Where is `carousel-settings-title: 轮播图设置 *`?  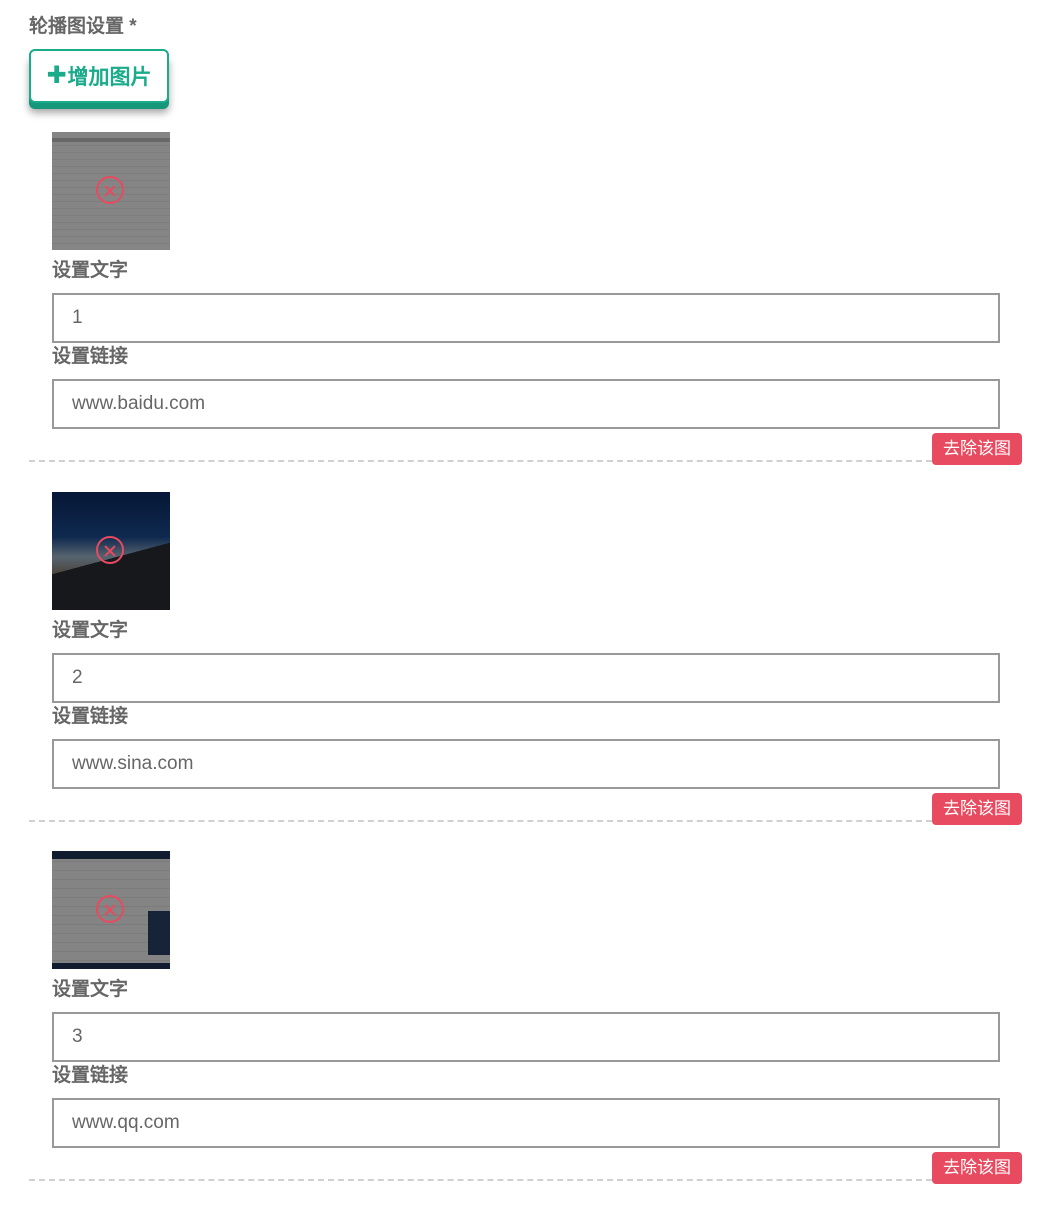 carousel-settings-title: 轮播图设置 * is located at coordinates (83, 26).